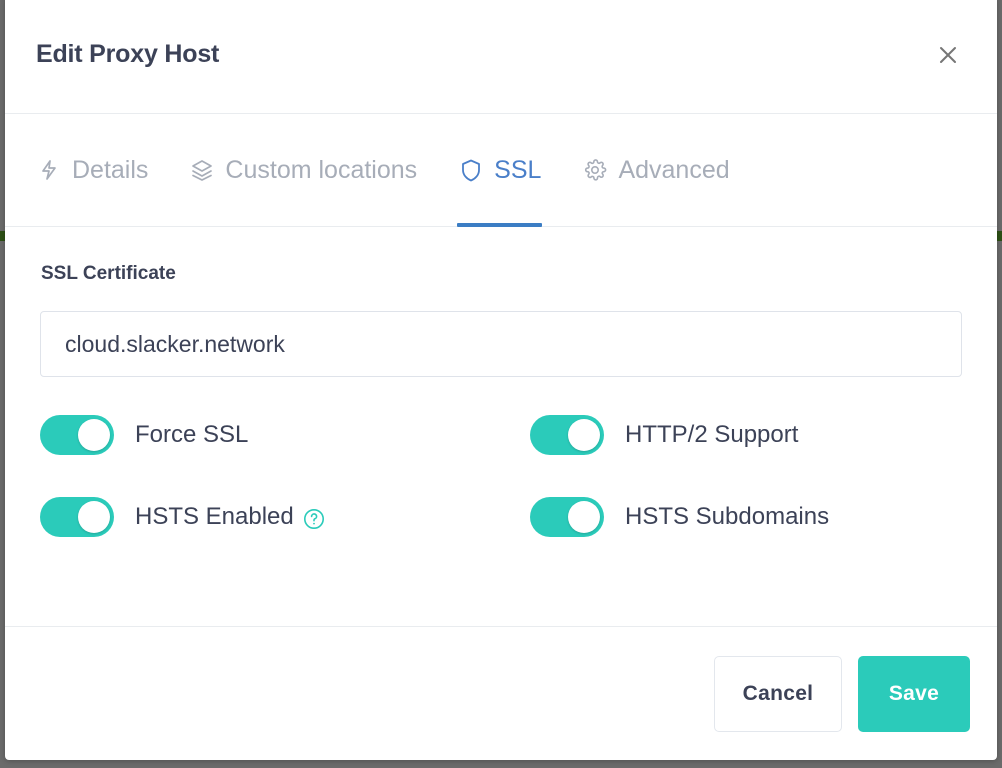 The image size is (1002, 768). What do you see at coordinates (314, 519) in the screenshot?
I see `help-circle-icon` at bounding box center [314, 519].